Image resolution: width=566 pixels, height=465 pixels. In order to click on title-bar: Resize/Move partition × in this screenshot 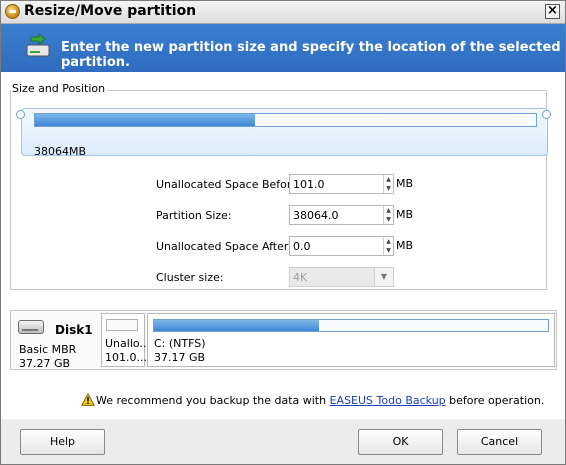, I will do `click(283, 12)`.